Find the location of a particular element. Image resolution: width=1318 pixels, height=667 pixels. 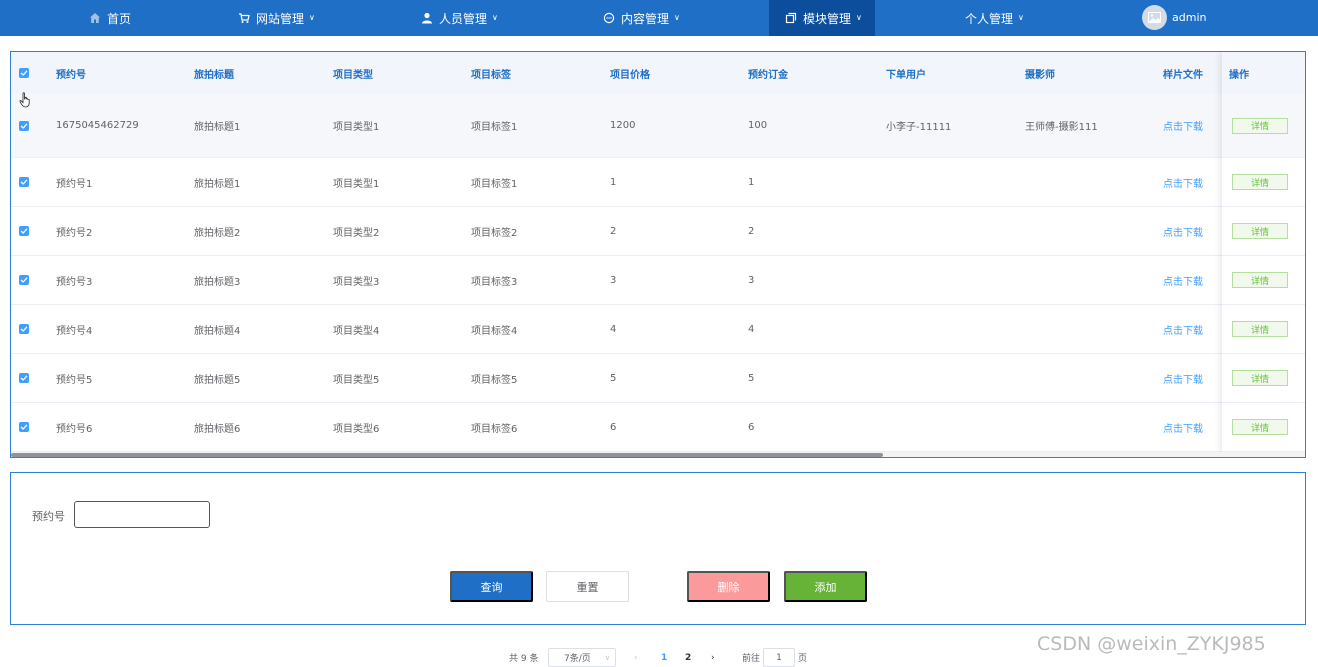

fixed-action-column is located at coordinates (1263, 252).